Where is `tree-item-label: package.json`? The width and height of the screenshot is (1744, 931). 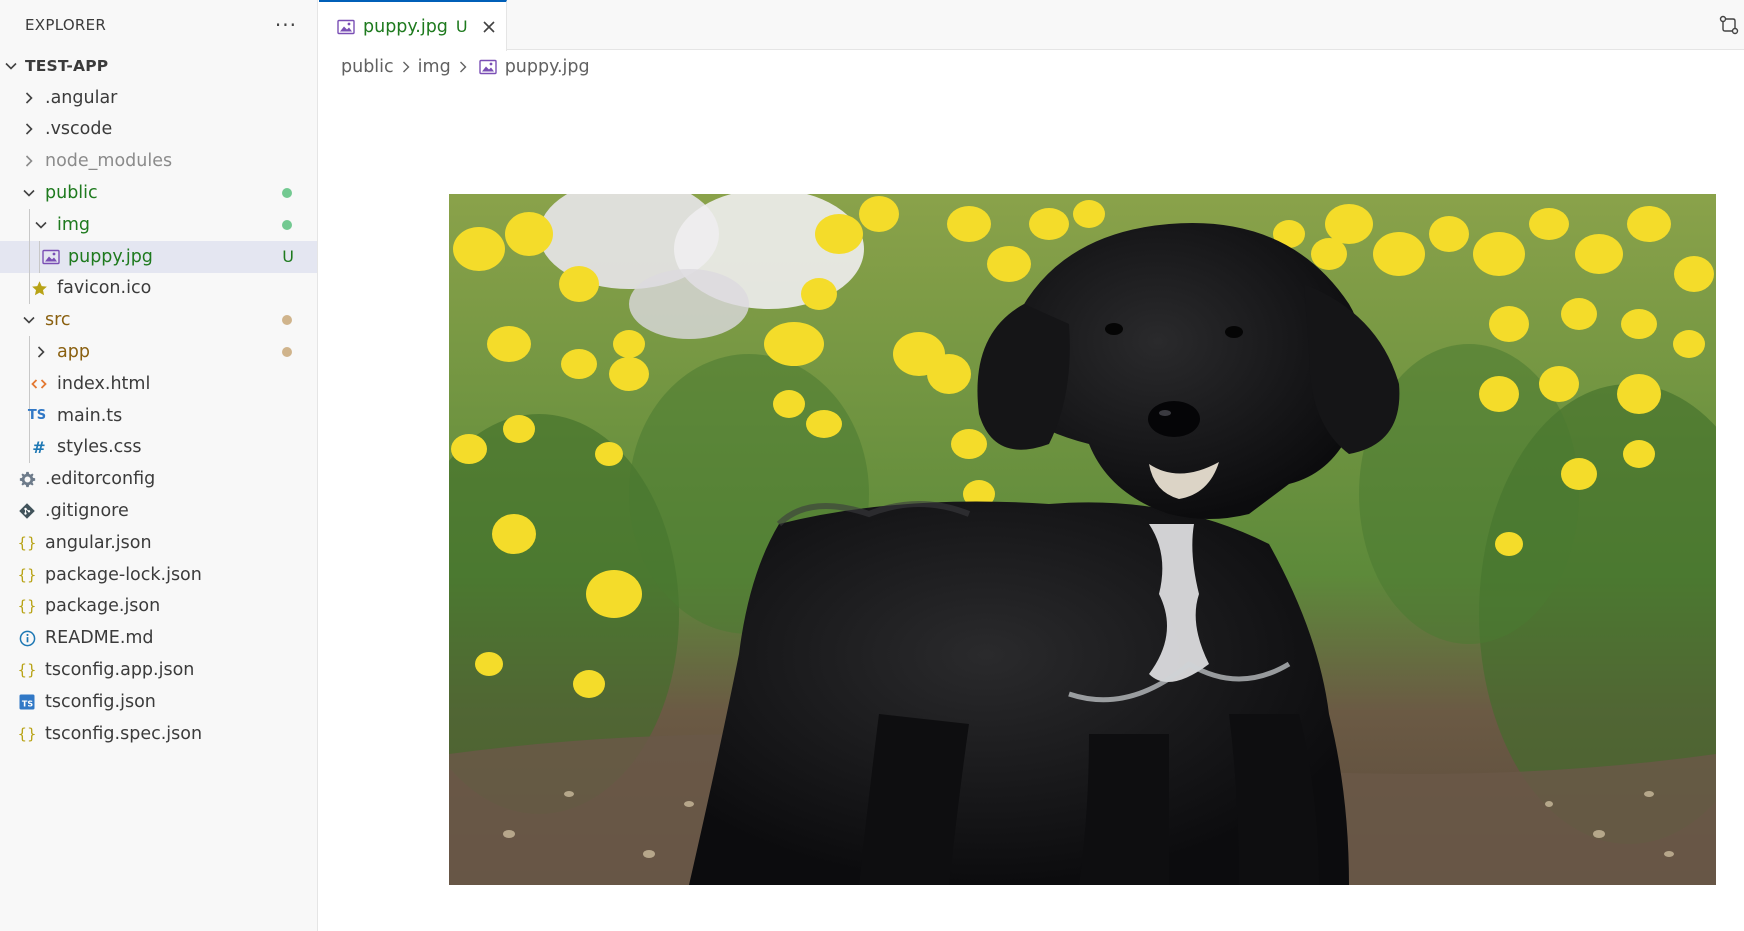 tree-item-label: package.json is located at coordinates (103, 606).